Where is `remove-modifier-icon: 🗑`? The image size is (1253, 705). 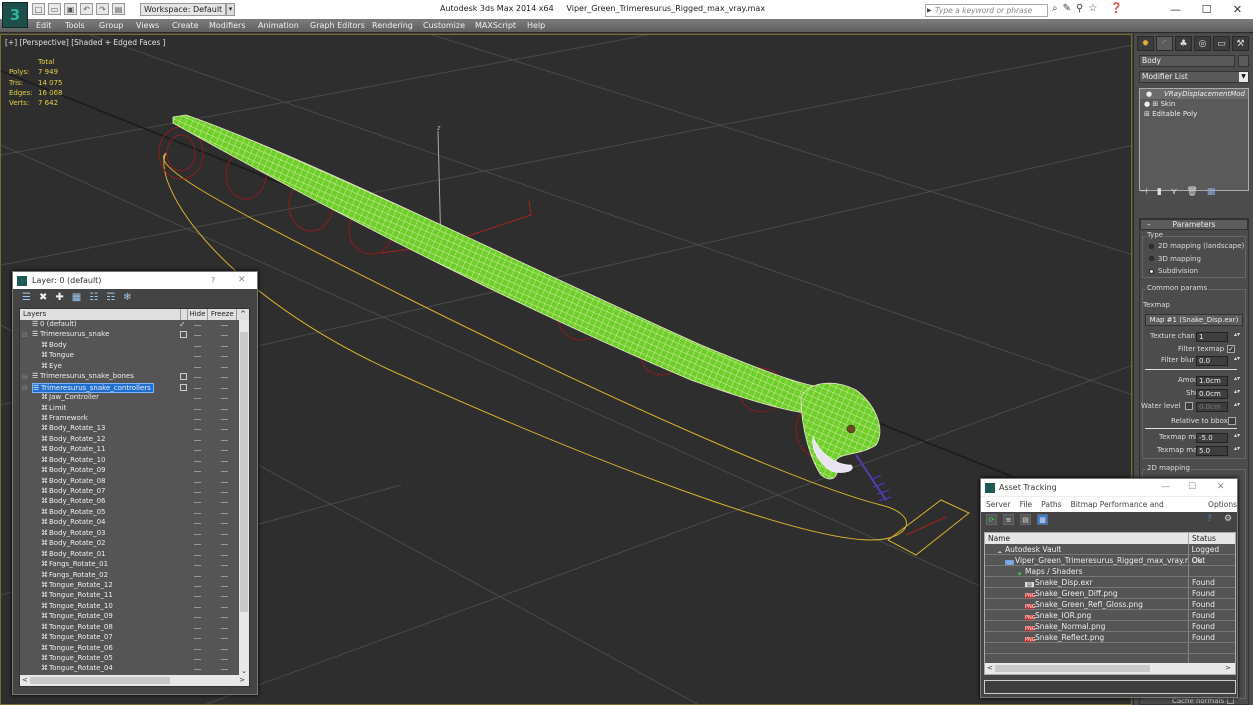
remove-modifier-icon: 🗑 is located at coordinates (1191, 192).